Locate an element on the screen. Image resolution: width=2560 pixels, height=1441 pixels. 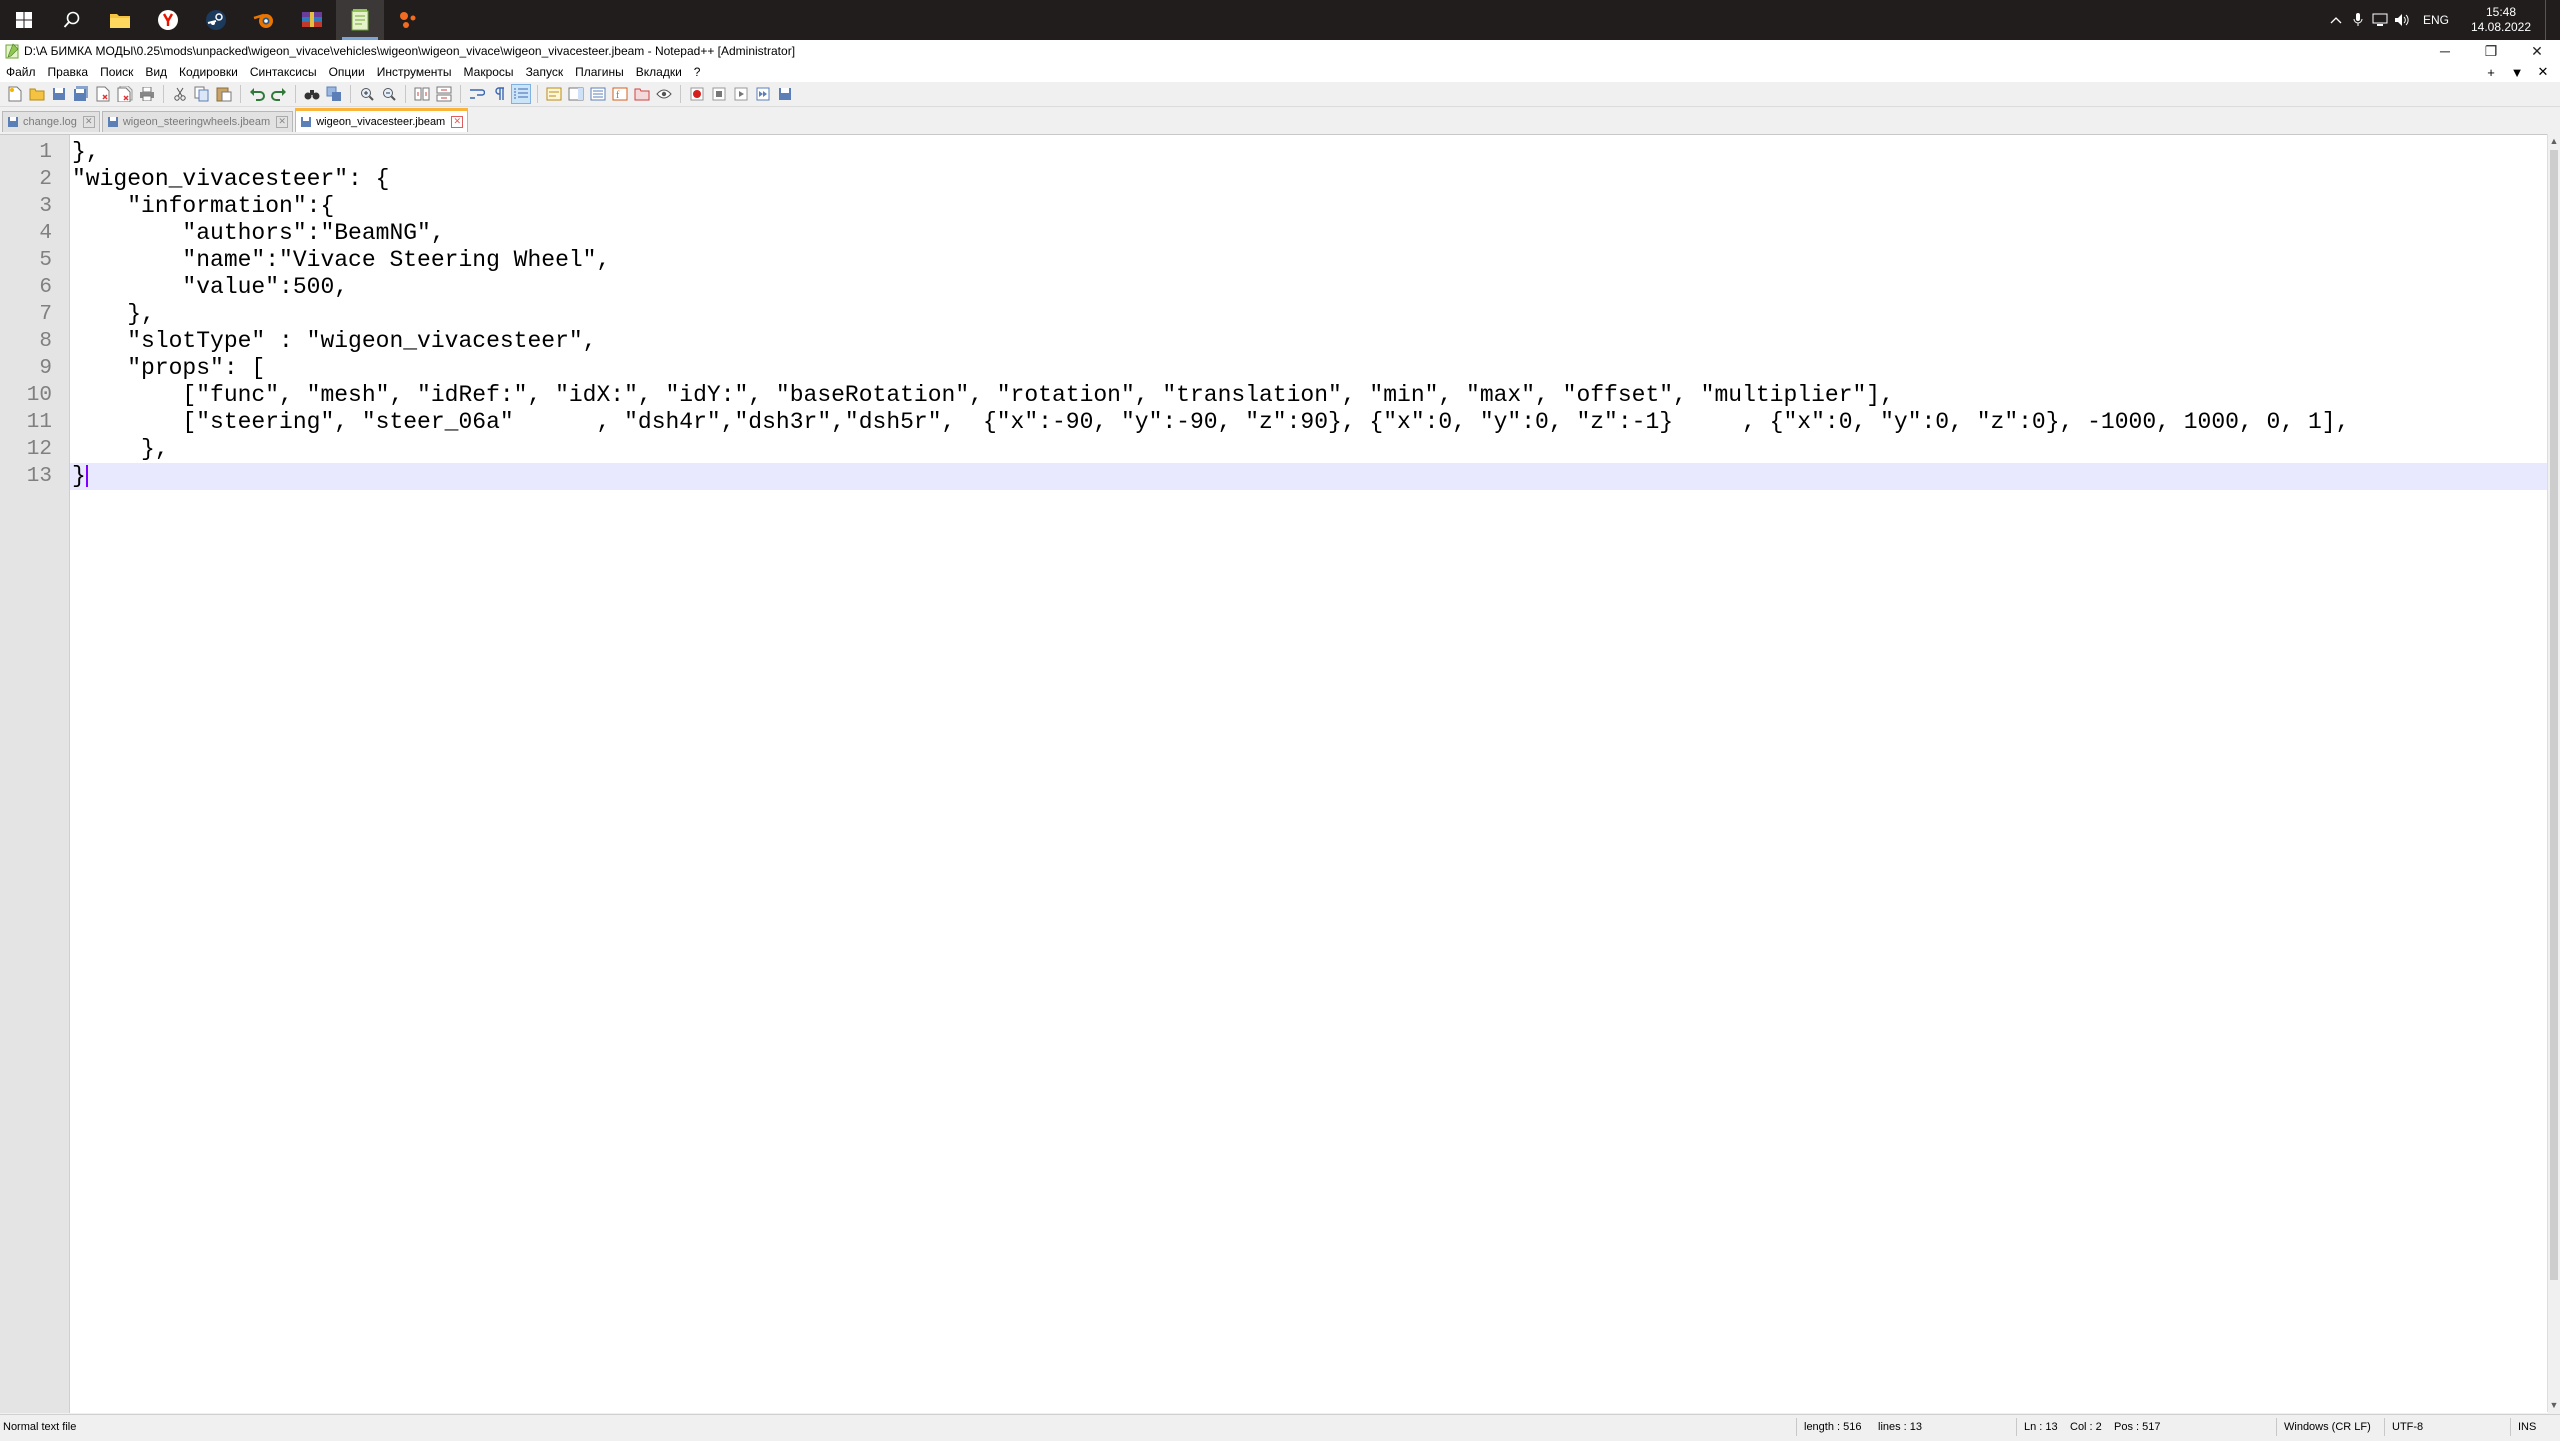
show-all-characters-button is located at coordinates (499, 94).